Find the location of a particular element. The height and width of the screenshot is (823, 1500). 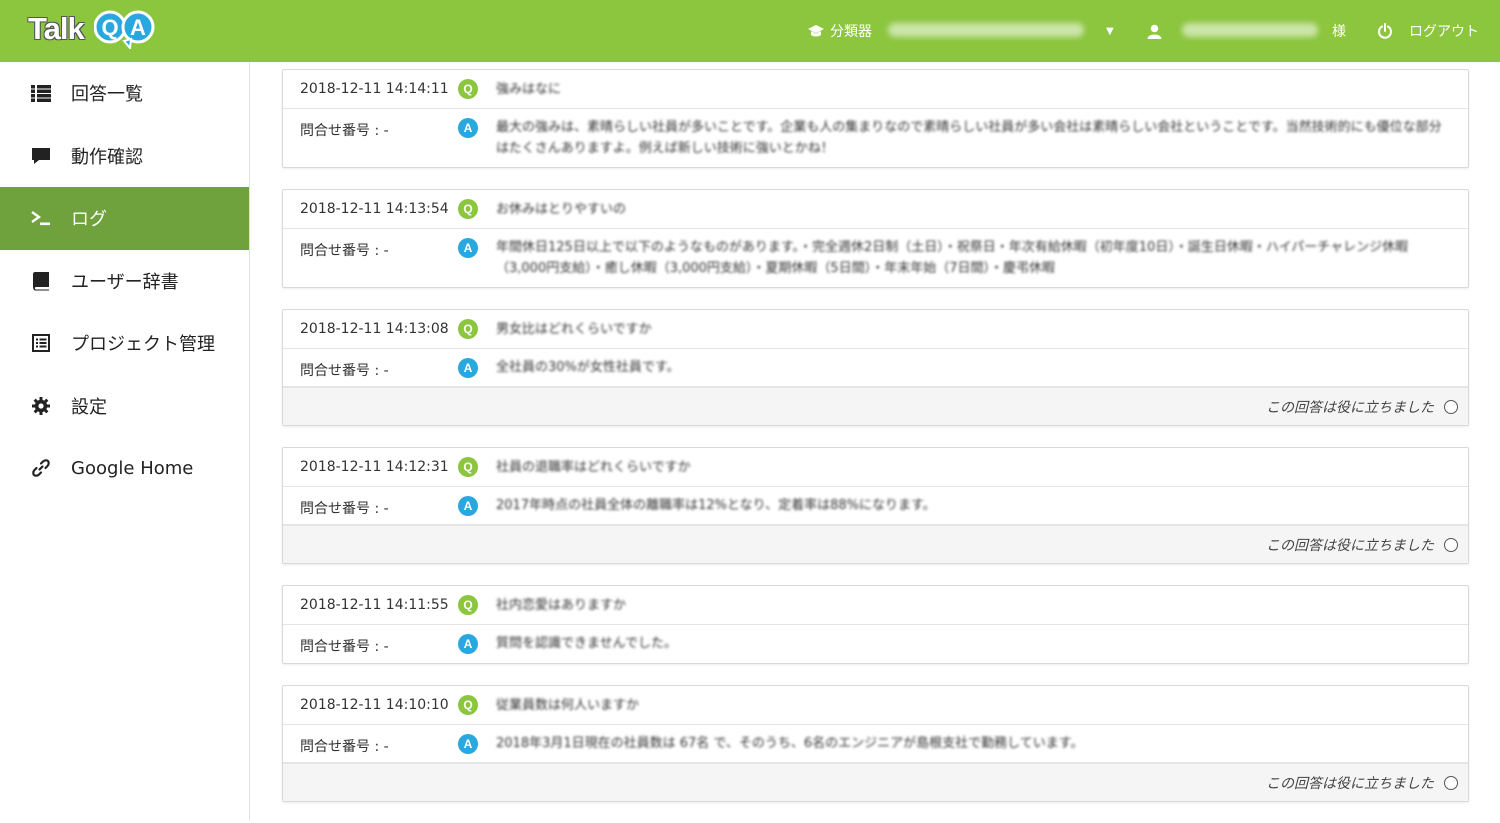

sidebar-item-projects: プロジェクト管理 is located at coordinates (124, 343).